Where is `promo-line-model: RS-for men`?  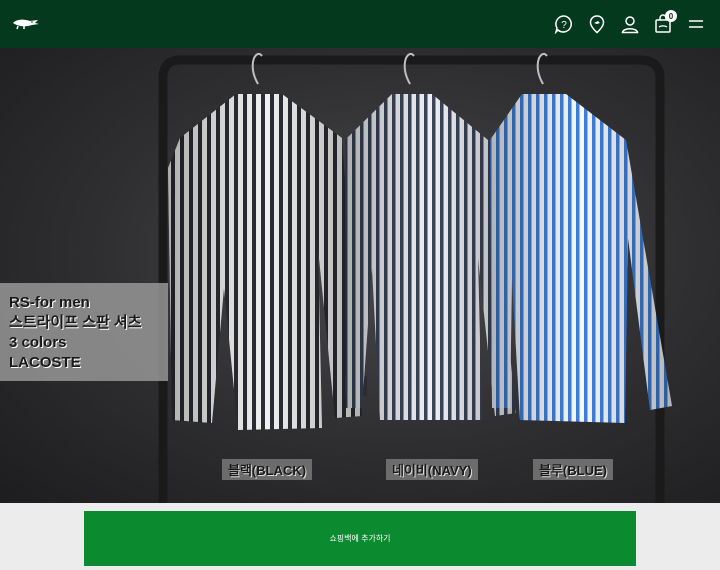
promo-line-model: RS-for men is located at coordinates (49, 302).